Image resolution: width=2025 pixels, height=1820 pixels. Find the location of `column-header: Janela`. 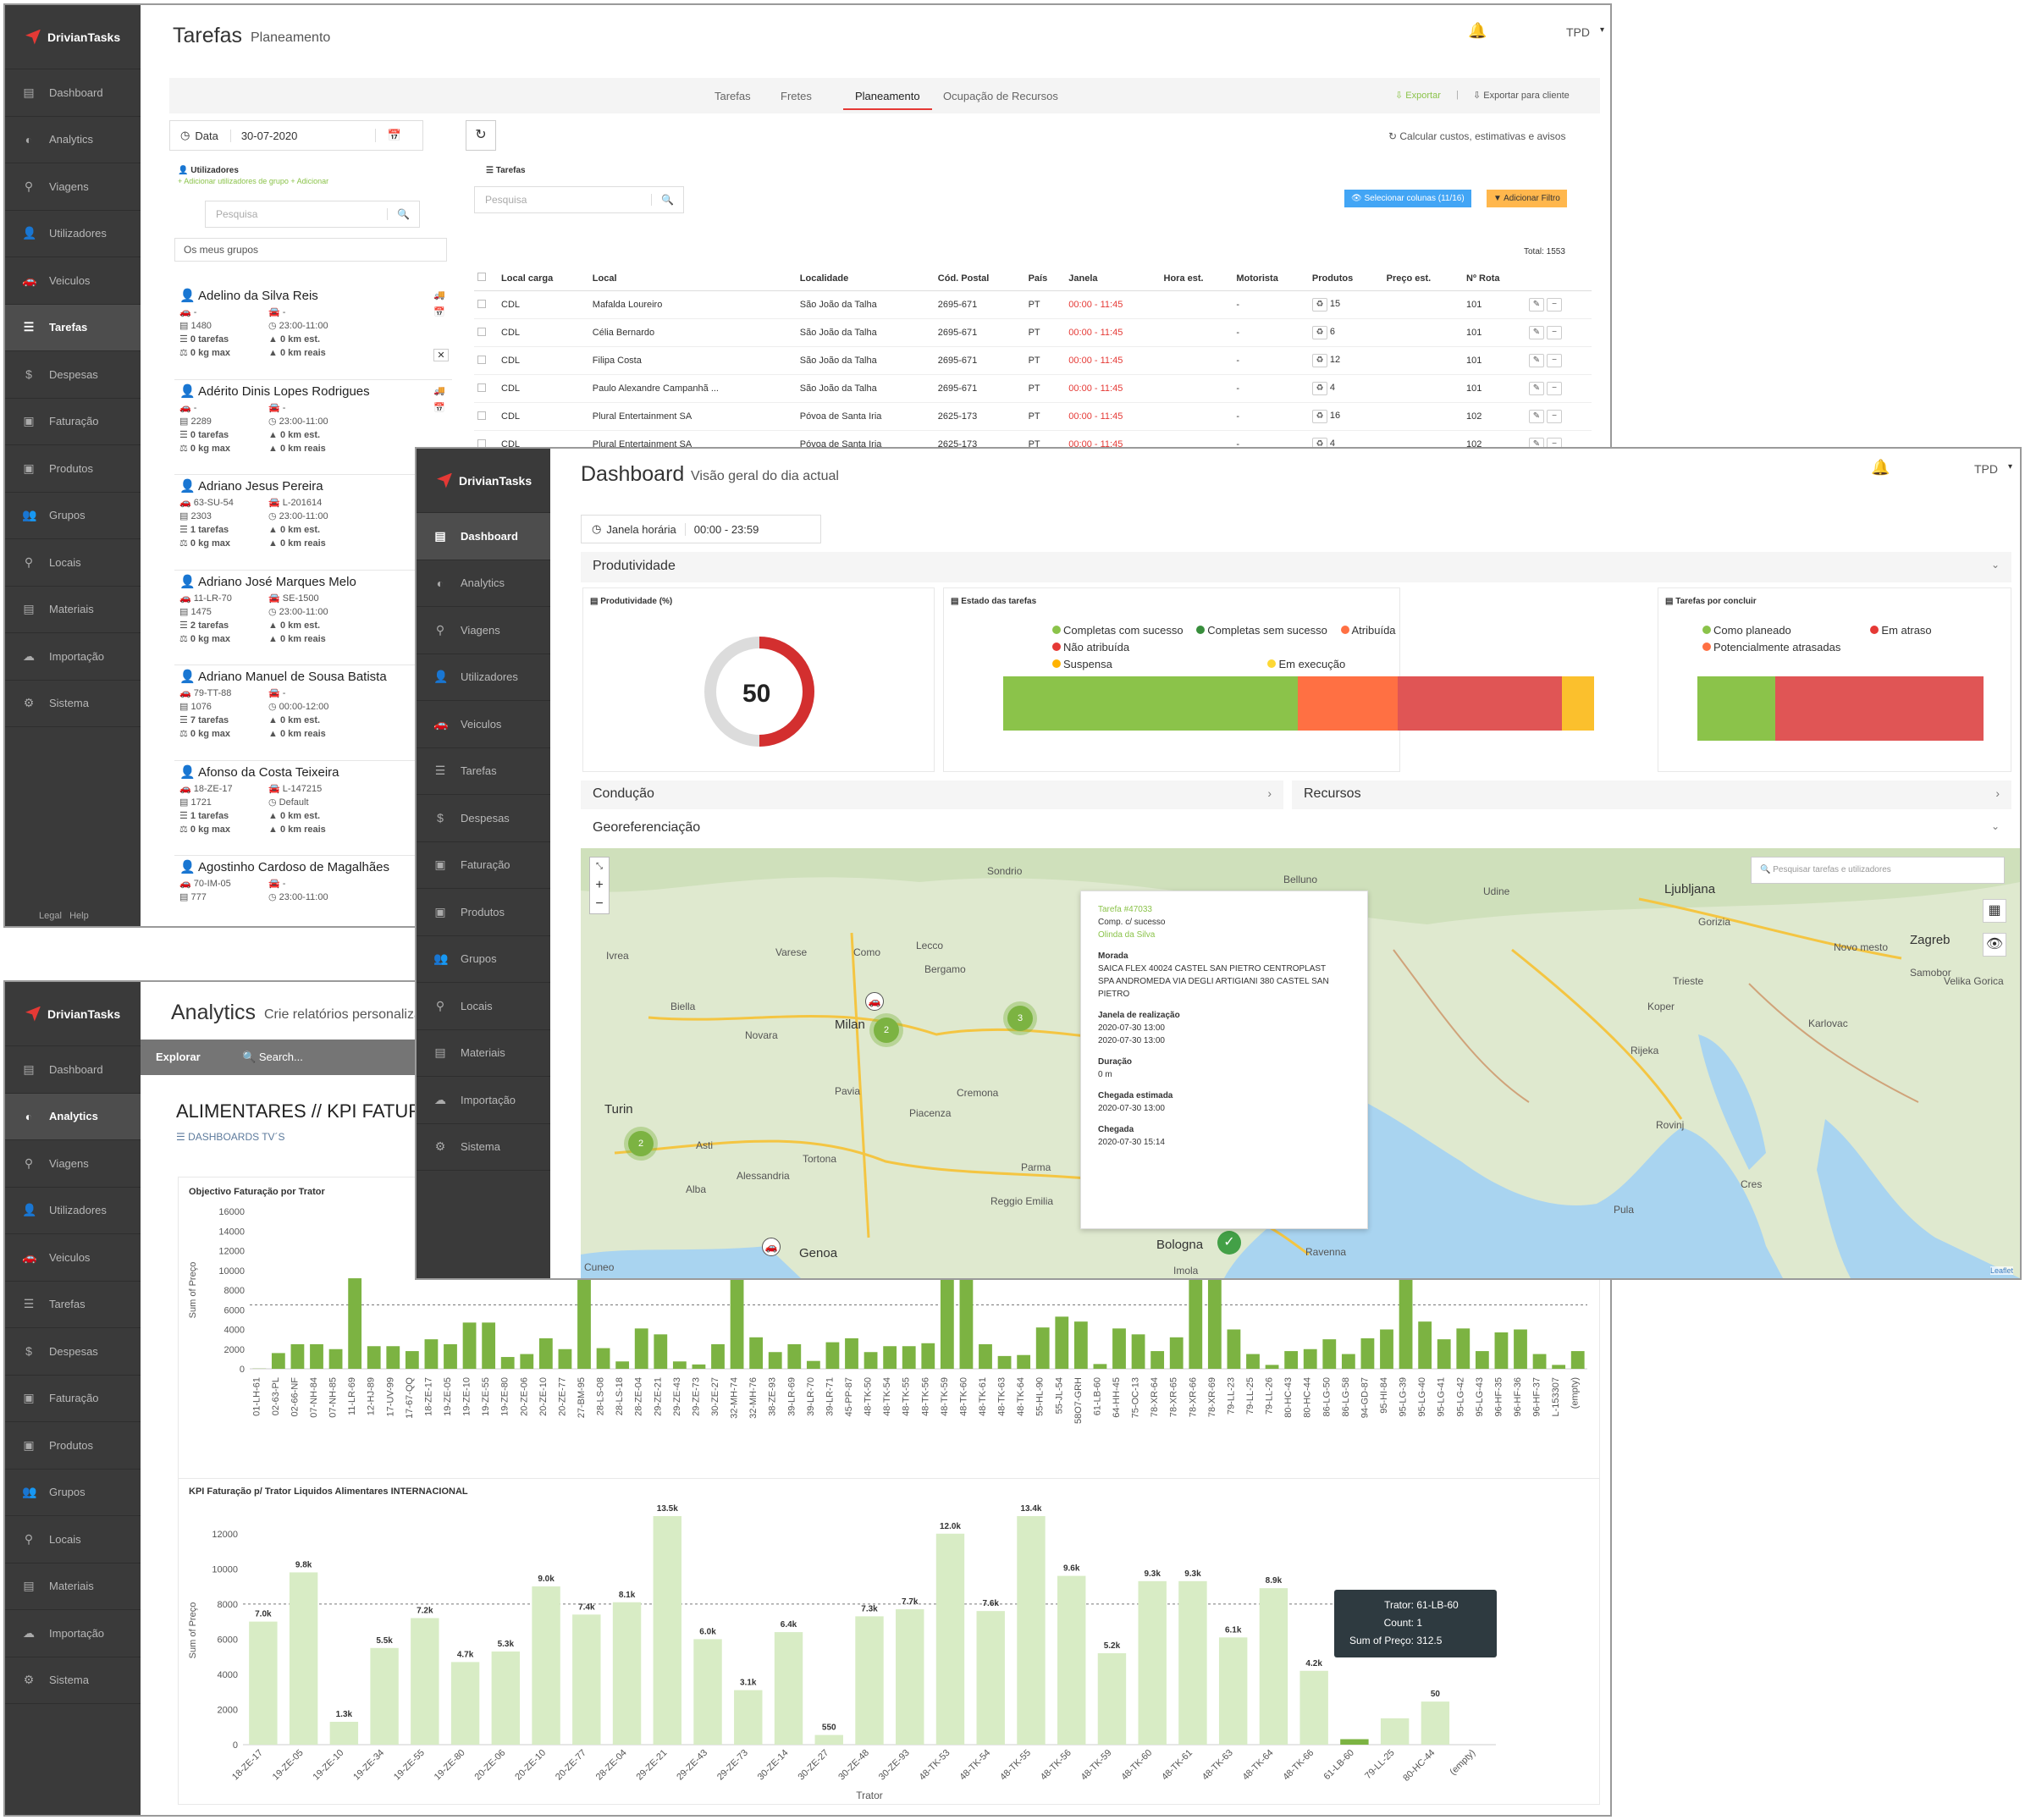

column-header: Janela is located at coordinates (1113, 278).